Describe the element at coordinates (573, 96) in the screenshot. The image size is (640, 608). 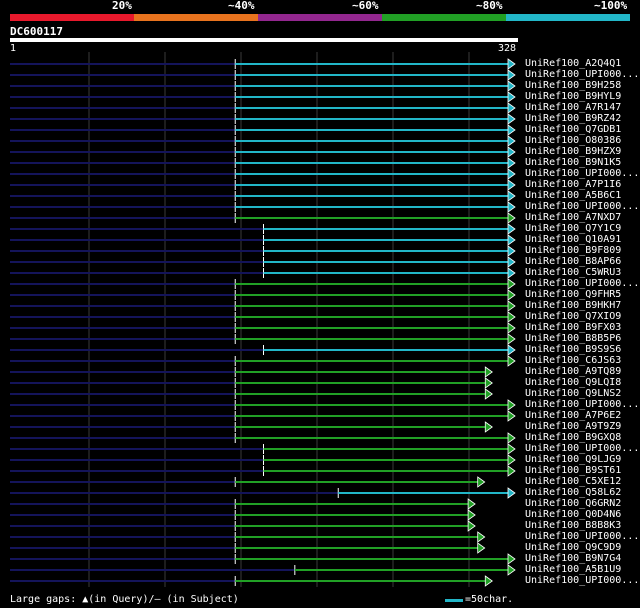
I see `hit-label: UniRef100_B9HYL9` at that location.